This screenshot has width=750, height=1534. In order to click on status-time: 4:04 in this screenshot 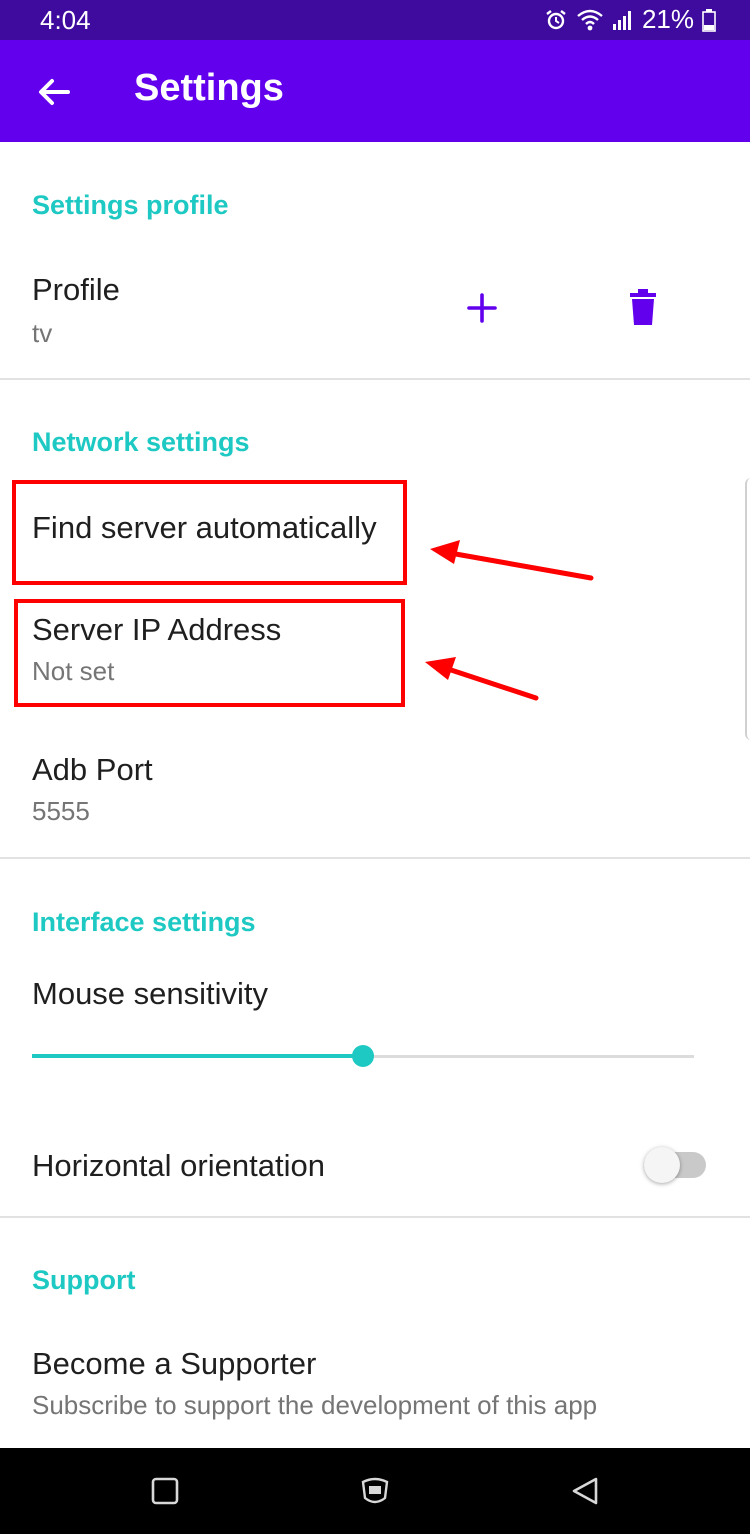, I will do `click(65, 20)`.